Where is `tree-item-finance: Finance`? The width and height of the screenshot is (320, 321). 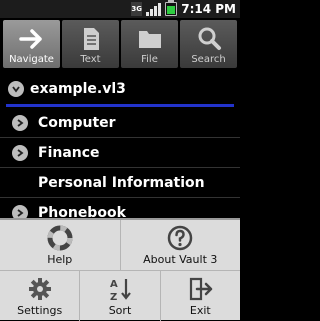
tree-item-finance: Finance is located at coordinates (120, 153).